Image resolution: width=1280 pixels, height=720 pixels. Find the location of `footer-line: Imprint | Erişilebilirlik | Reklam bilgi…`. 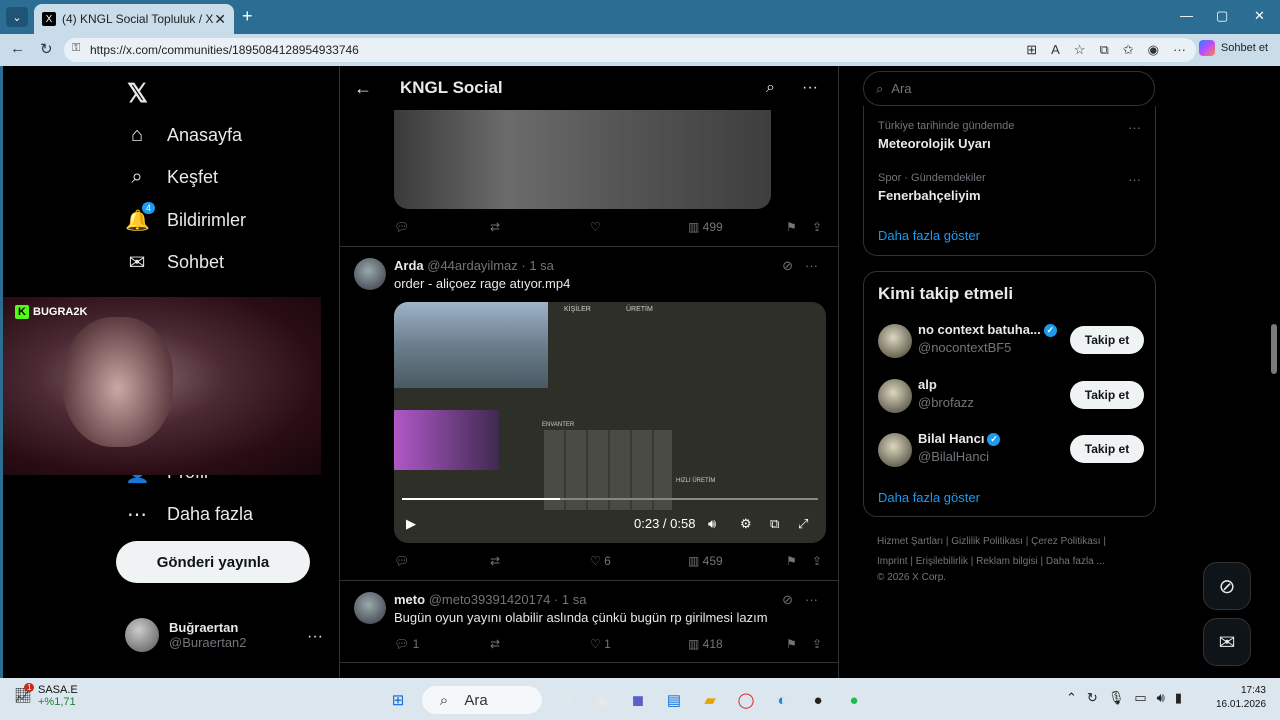

footer-line: Imprint | Erişilebilirlik | Reklam bilgi… is located at coordinates (1012, 562).